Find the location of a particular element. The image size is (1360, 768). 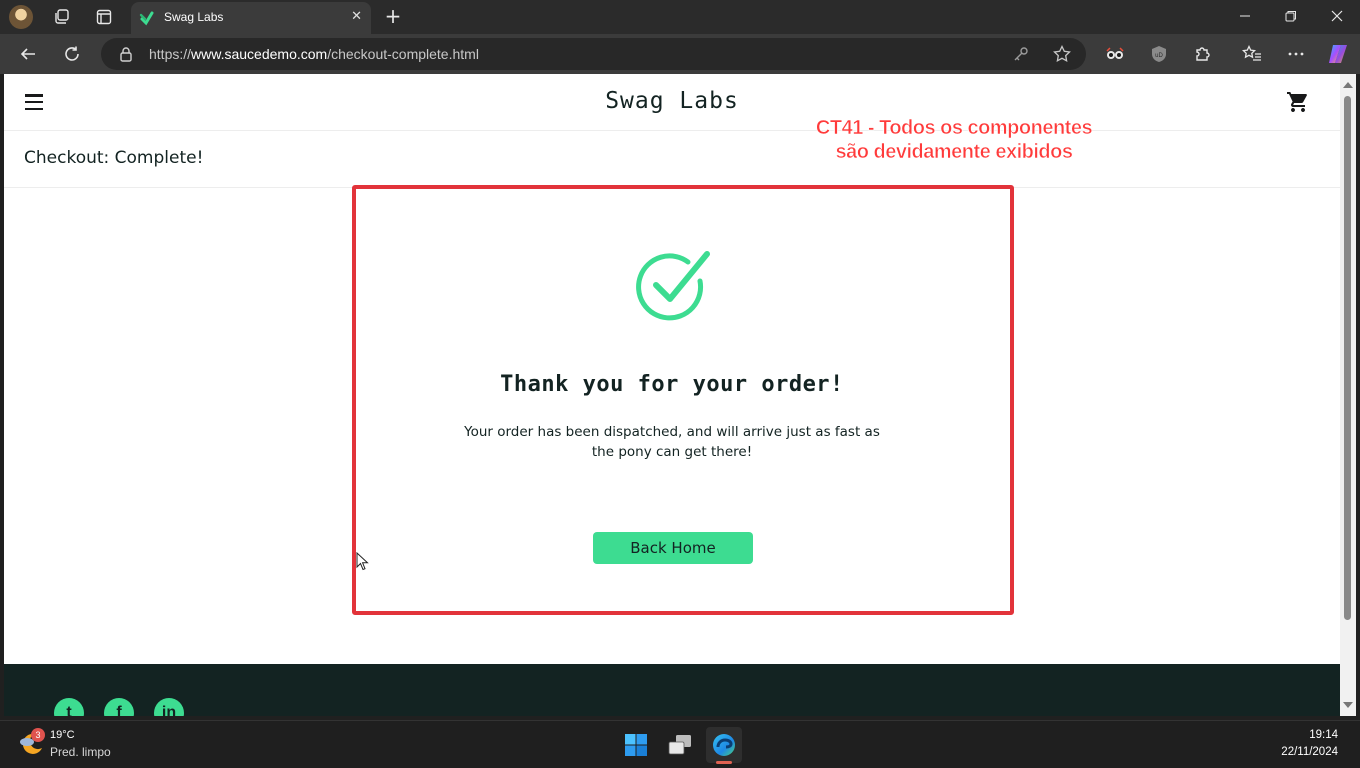

extensions-puzzle-icon is located at coordinates (1203, 54).